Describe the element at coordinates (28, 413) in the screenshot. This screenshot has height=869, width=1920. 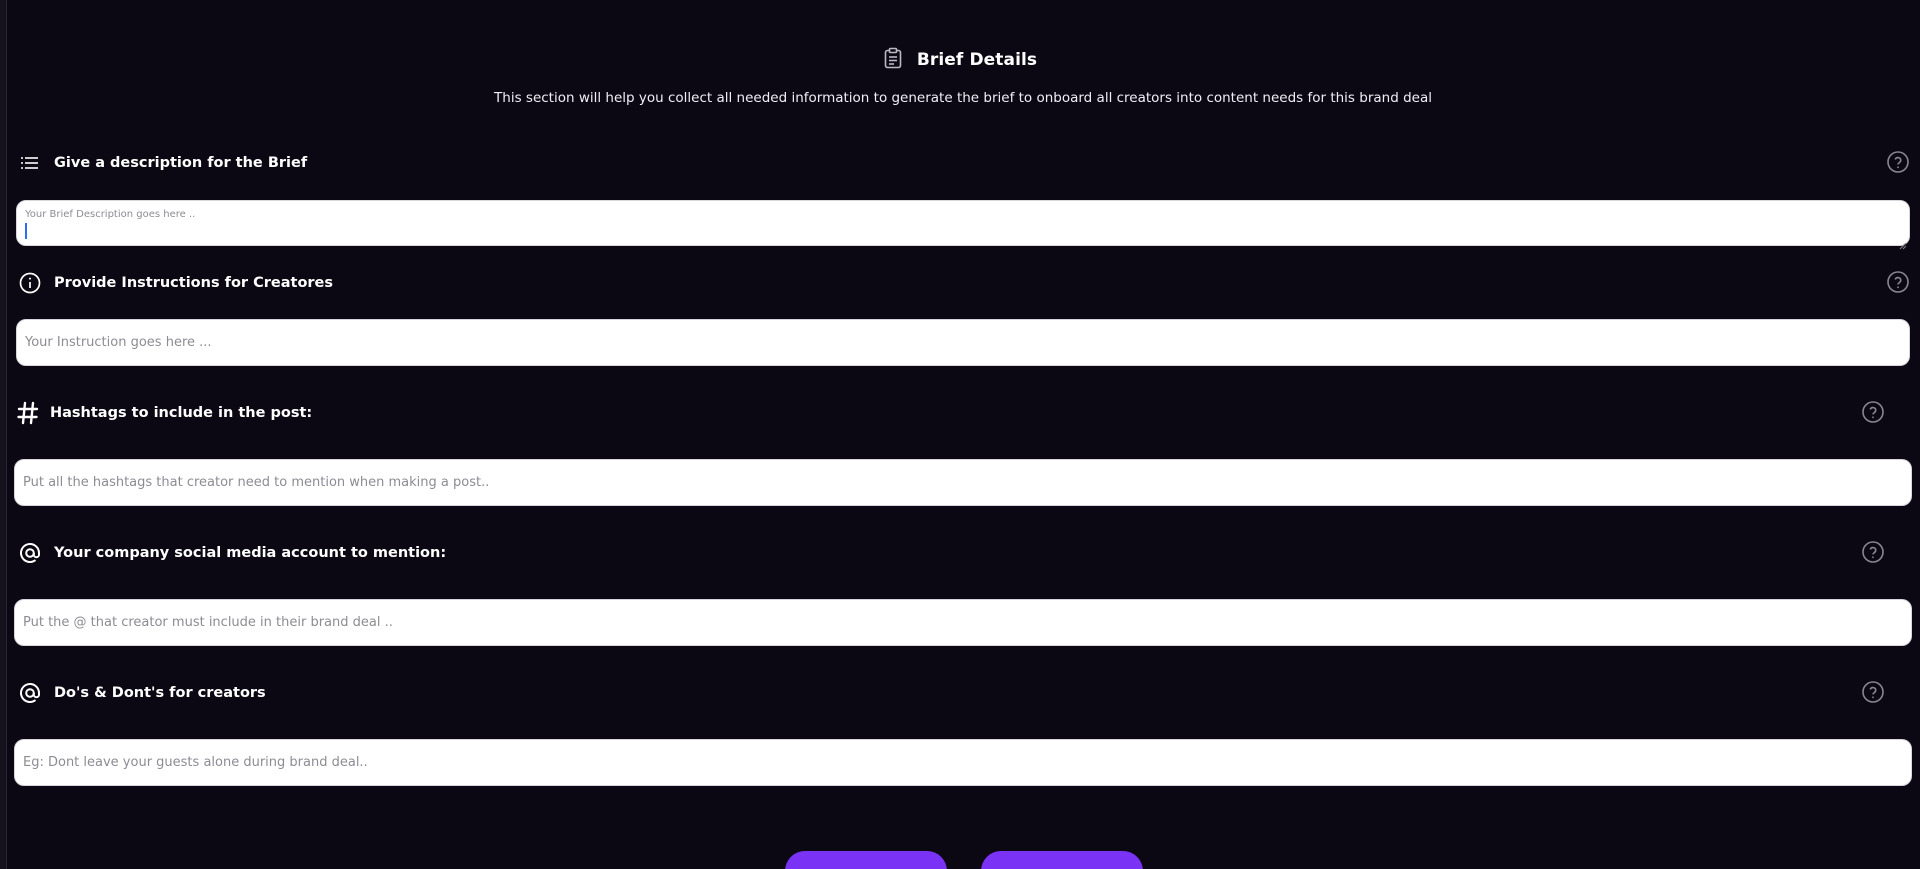
I see `hashtag-icon` at that location.